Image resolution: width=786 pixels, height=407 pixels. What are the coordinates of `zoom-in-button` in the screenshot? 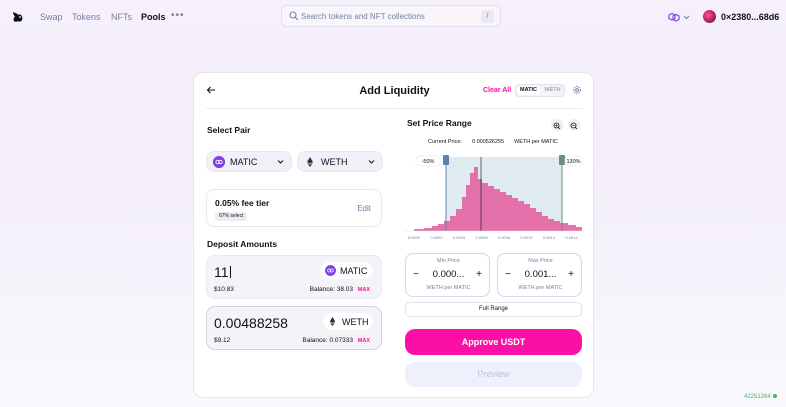 It's located at (557, 125).